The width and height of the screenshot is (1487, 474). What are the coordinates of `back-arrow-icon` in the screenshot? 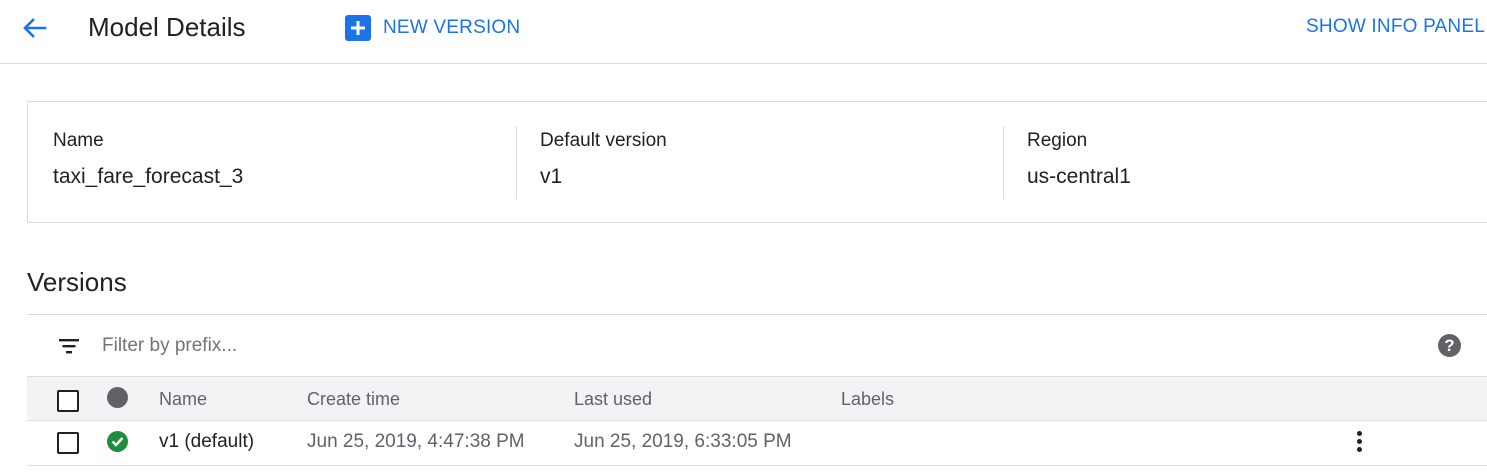 It's located at (34, 28).